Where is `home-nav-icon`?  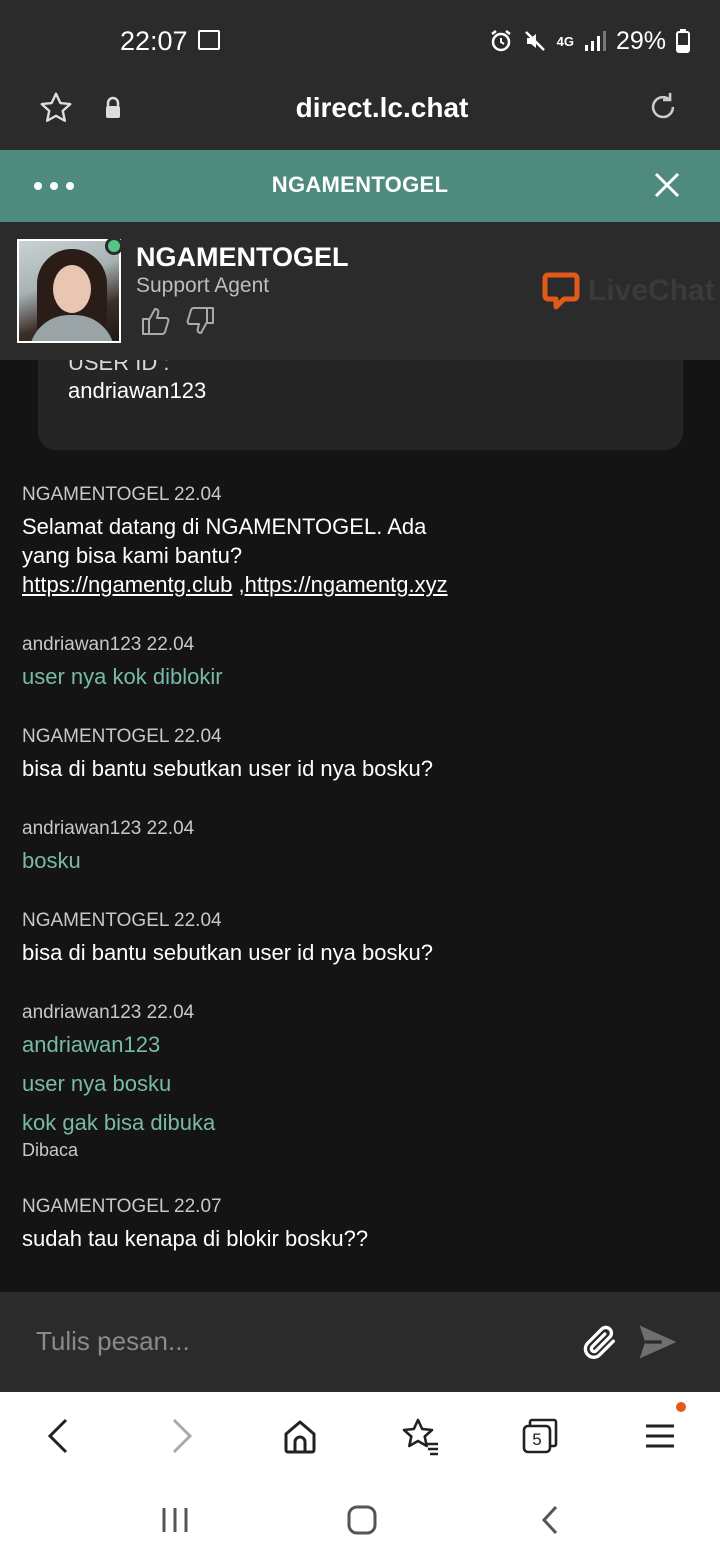 home-nav-icon is located at coordinates (362, 1520).